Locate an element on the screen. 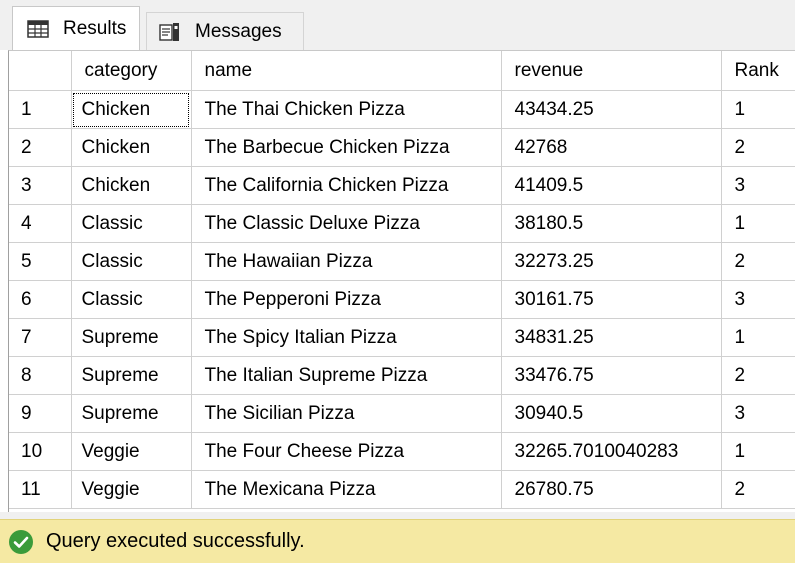  row-number-cell: 7 is located at coordinates (40, 337).